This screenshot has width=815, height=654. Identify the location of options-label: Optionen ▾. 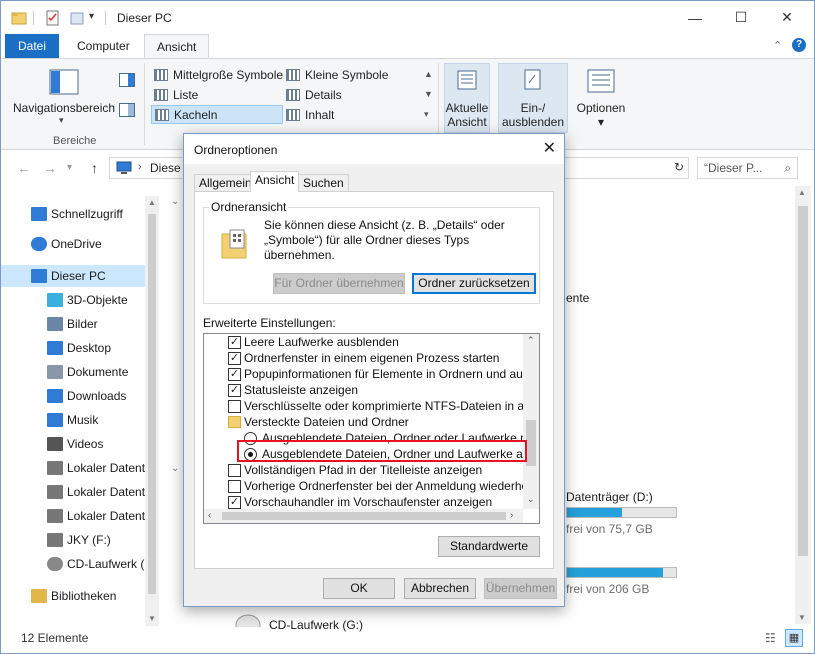
(601, 115).